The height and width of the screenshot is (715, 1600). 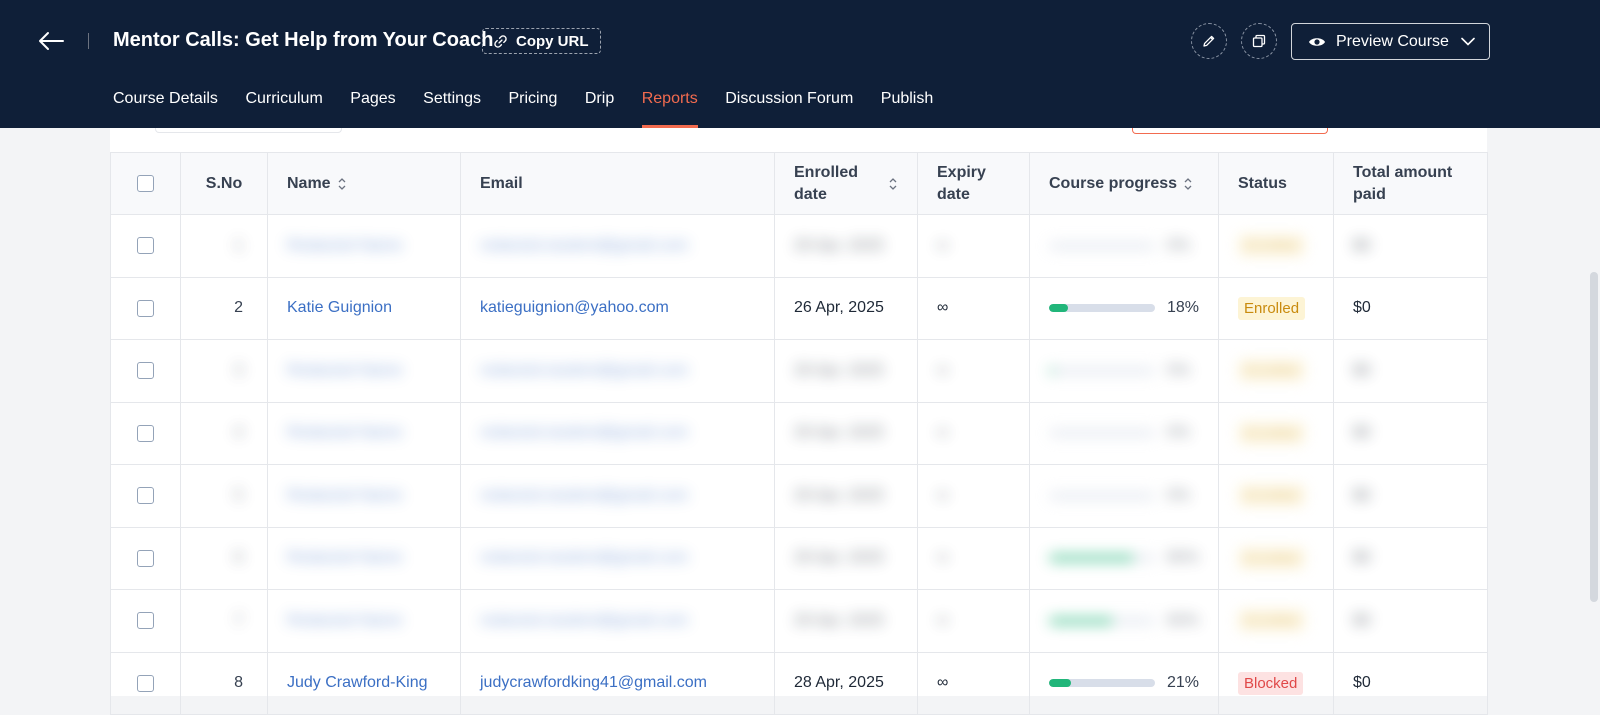 I want to click on student-name-link: Judy Crawford-King, so click(x=357, y=682).